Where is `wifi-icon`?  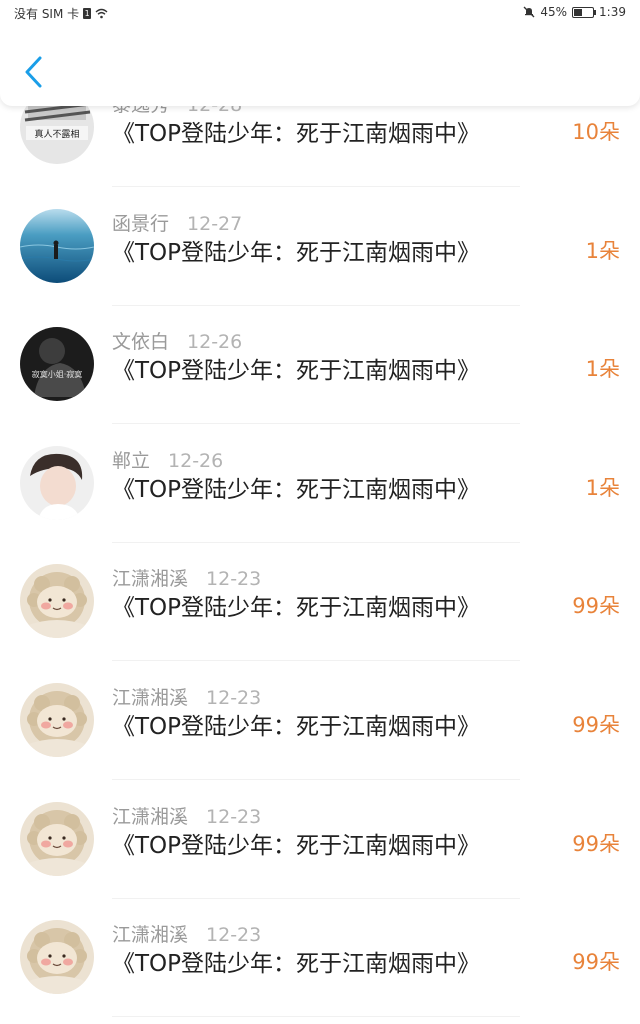
wifi-icon is located at coordinates (101, 13).